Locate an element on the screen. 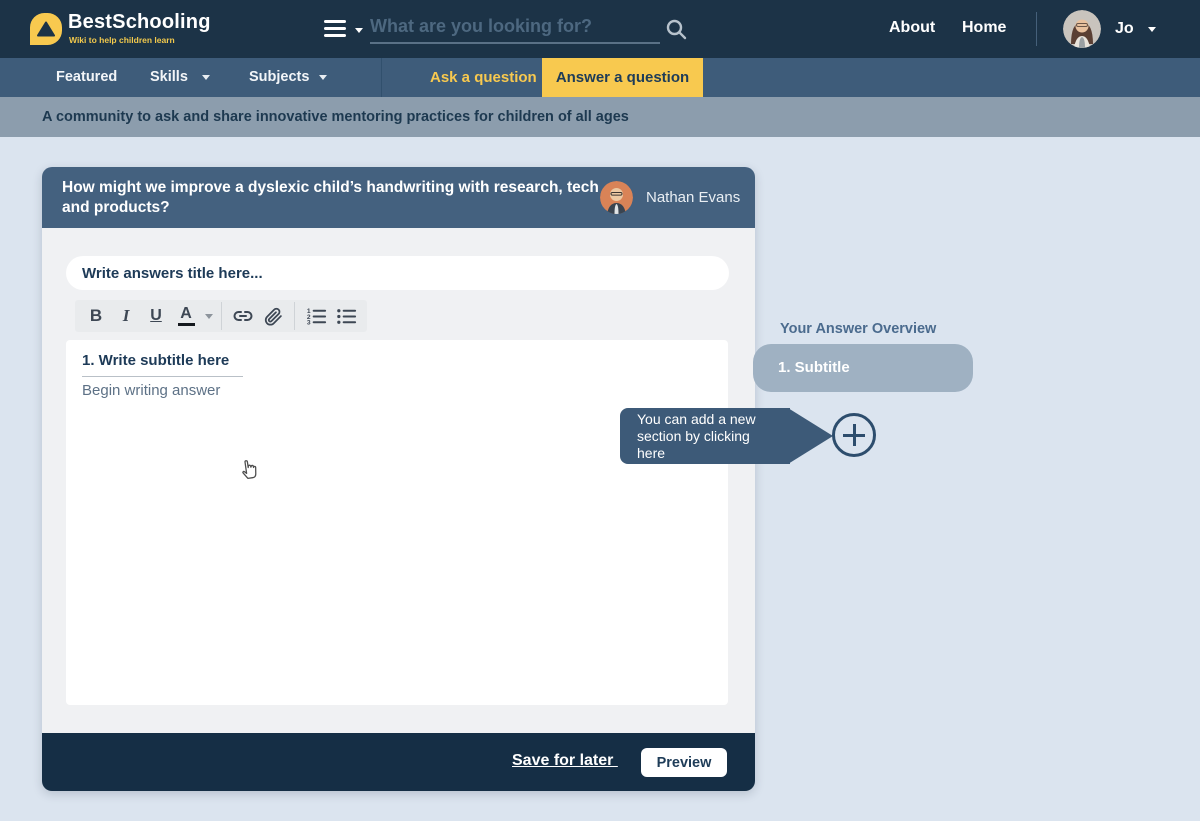  save-for-later-link: Save for later is located at coordinates (565, 761).